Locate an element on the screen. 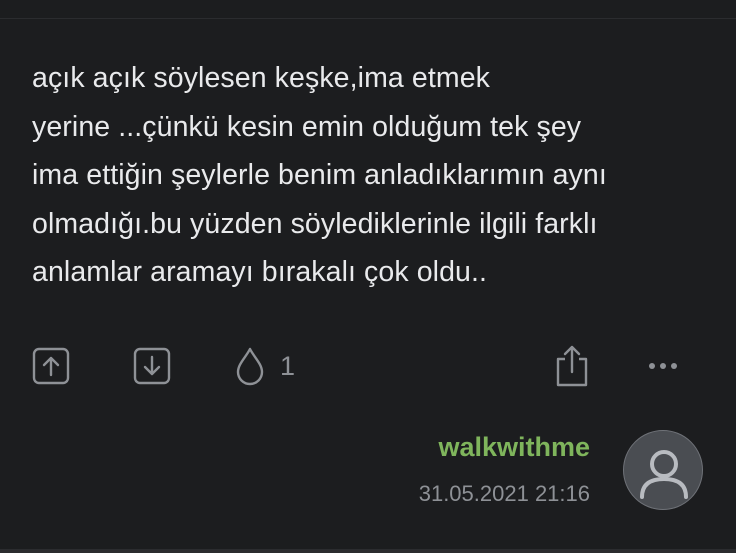 This screenshot has height=553, width=736. more-dots-icon is located at coordinates (663, 366).